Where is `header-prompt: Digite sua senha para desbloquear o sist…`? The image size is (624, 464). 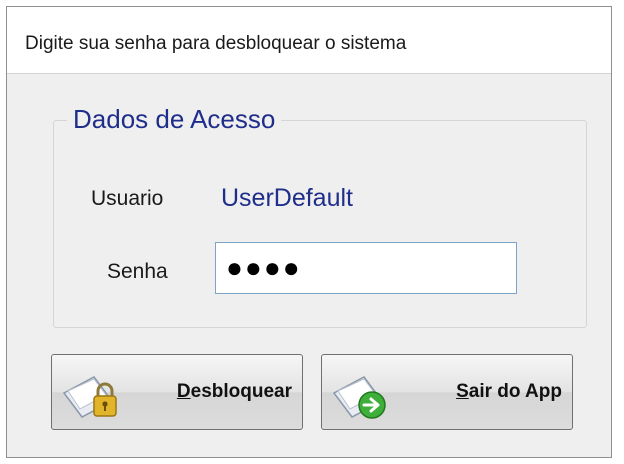
header-prompt: Digite sua senha para desbloquear o sist… is located at coordinates (216, 43).